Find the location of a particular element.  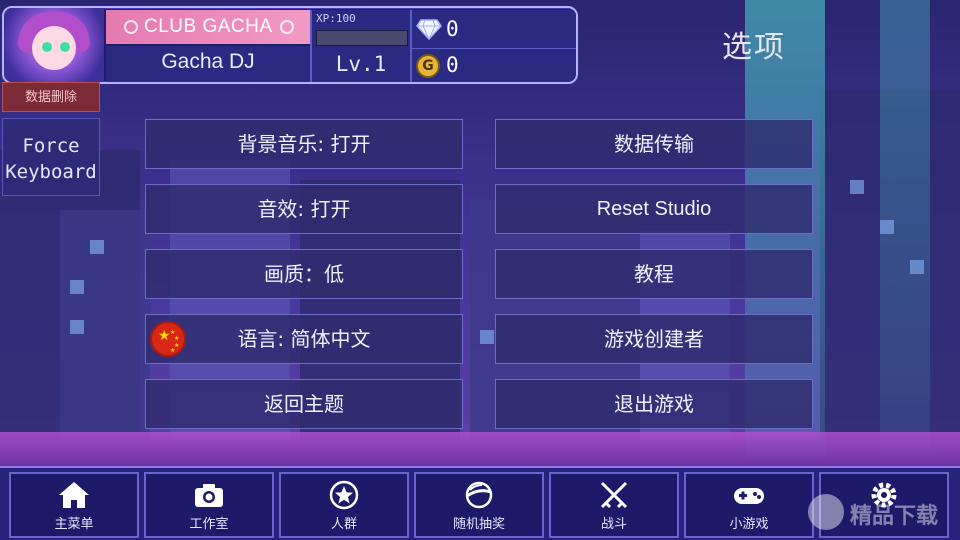

gem-count: 0 is located at coordinates (452, 29).